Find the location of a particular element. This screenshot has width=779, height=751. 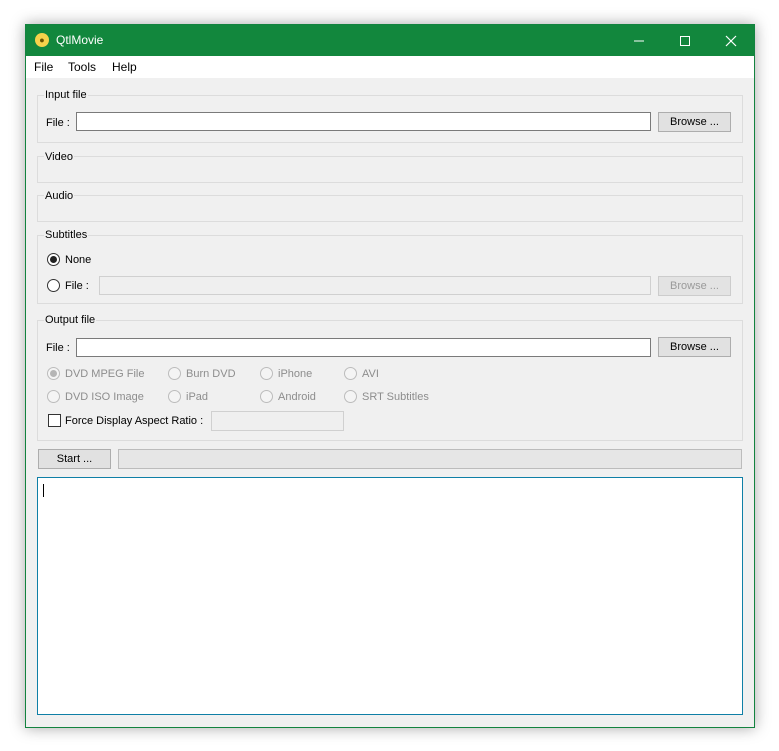

input-file-field is located at coordinates (363, 121).